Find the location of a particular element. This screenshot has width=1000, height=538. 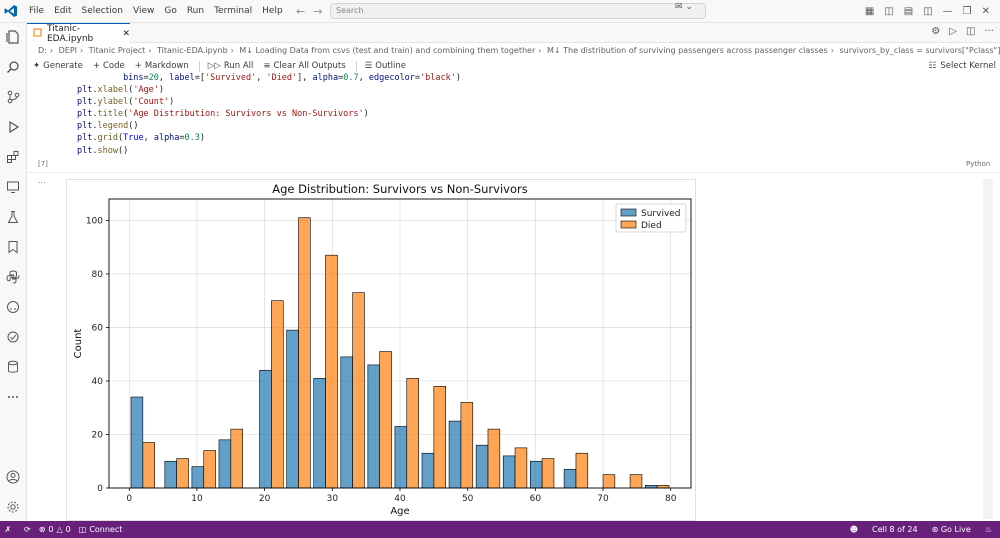

kernel-icon: ☷ is located at coordinates (932, 66).